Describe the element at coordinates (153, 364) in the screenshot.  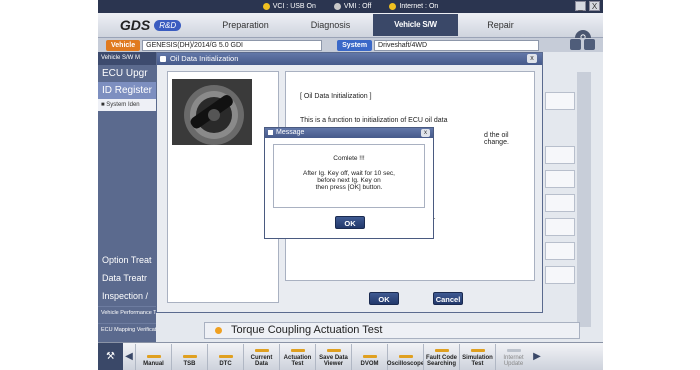
I see `toolbar-label: Manual` at that location.